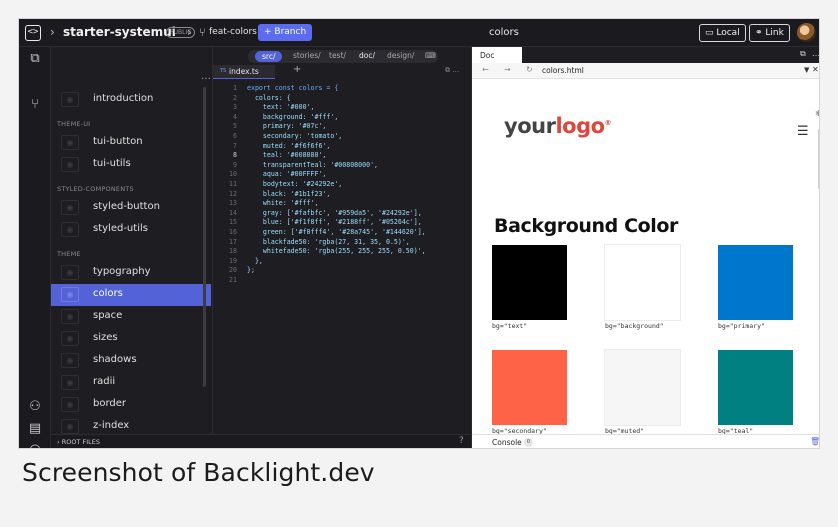  I want to click on sidebar-item-label: styled-button, so click(126, 206).